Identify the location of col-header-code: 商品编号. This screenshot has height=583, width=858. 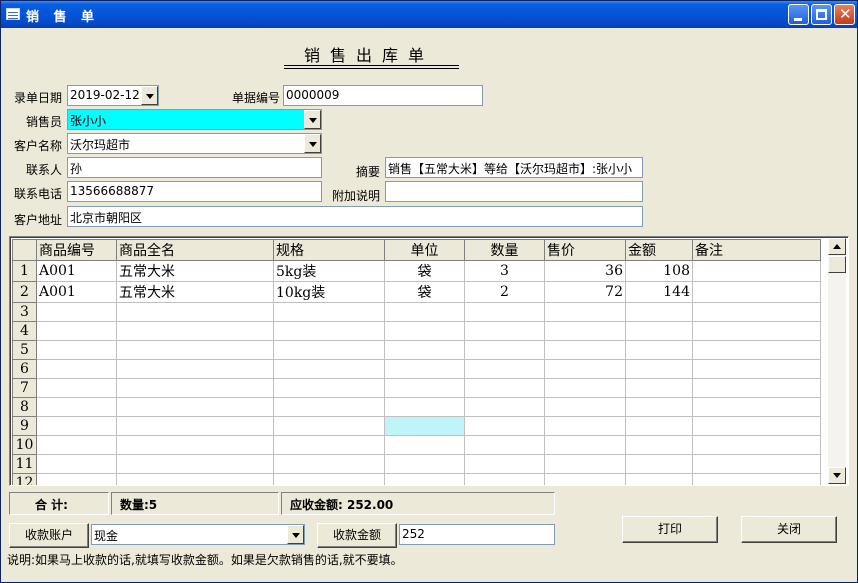
(76, 250).